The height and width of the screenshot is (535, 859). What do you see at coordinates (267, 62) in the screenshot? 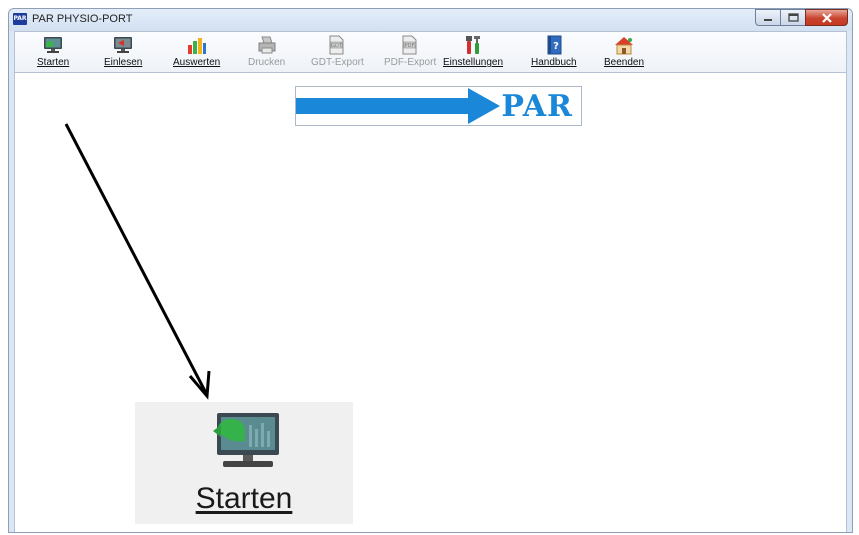
I see `toolbar-label: Drucken` at bounding box center [267, 62].